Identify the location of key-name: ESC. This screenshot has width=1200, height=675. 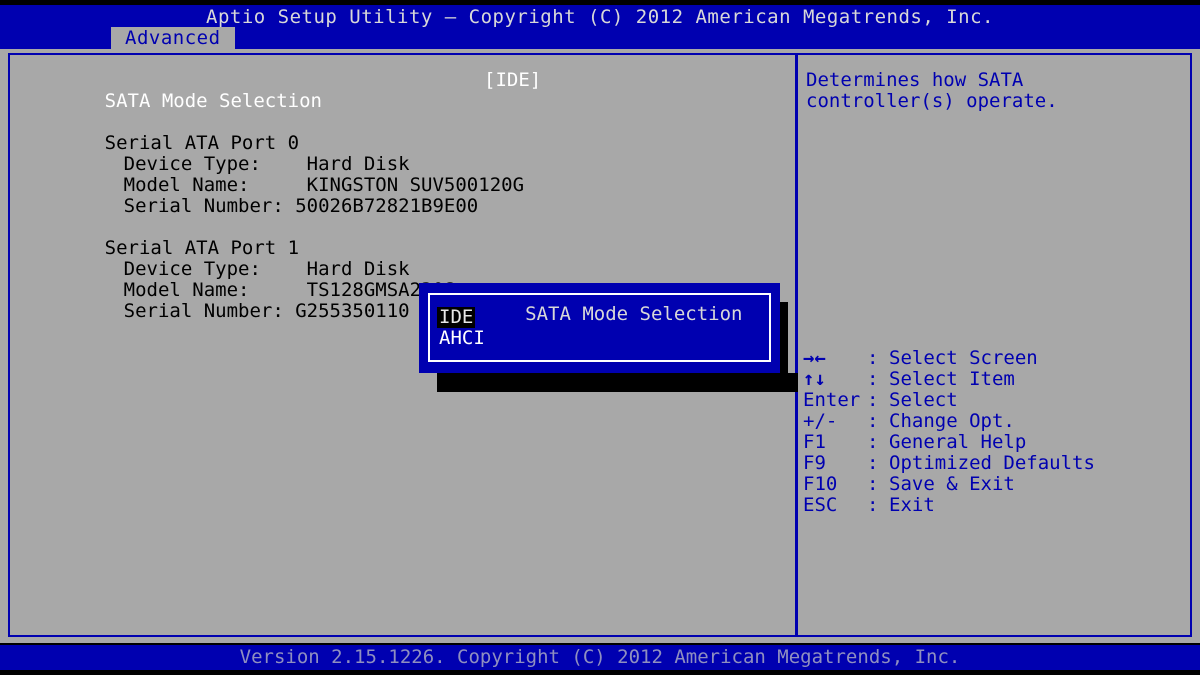
(820, 505).